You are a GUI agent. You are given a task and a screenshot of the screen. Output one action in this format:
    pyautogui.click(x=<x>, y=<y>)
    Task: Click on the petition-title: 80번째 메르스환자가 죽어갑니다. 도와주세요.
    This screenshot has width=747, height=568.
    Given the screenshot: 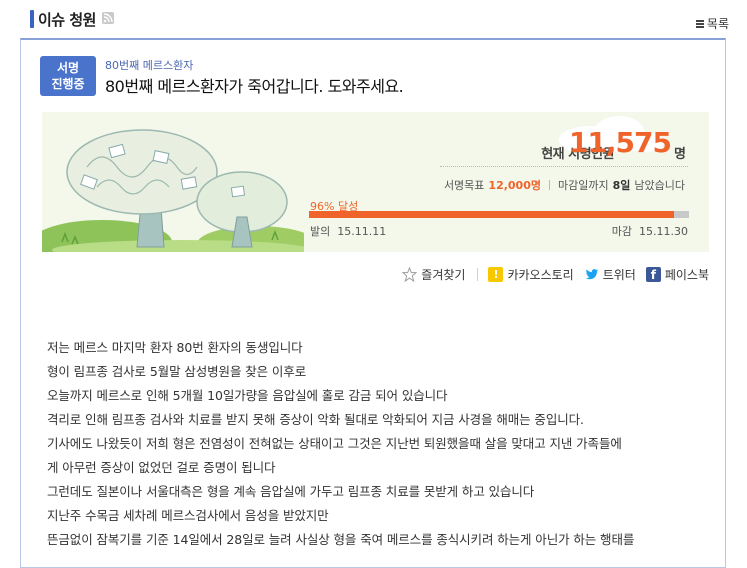 What is the action you would take?
    pyautogui.click(x=254, y=86)
    